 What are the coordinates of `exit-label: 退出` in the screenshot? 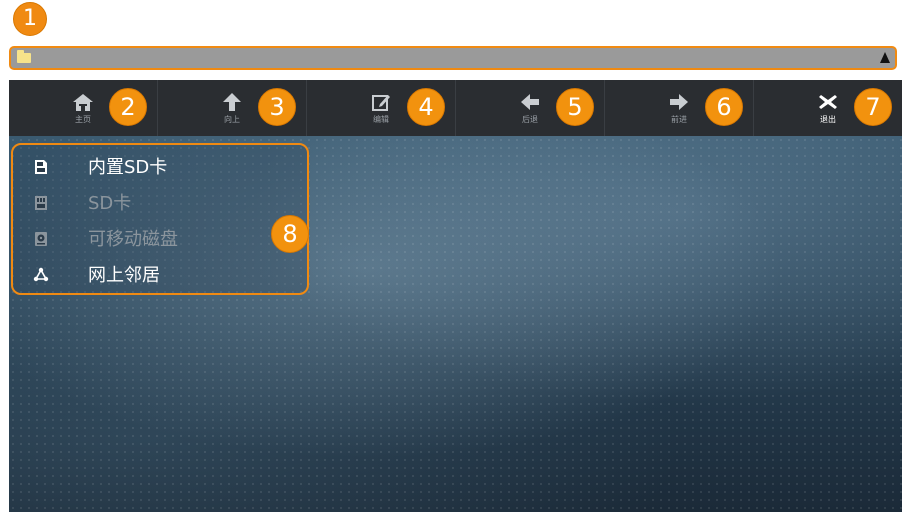 It's located at (828, 119).